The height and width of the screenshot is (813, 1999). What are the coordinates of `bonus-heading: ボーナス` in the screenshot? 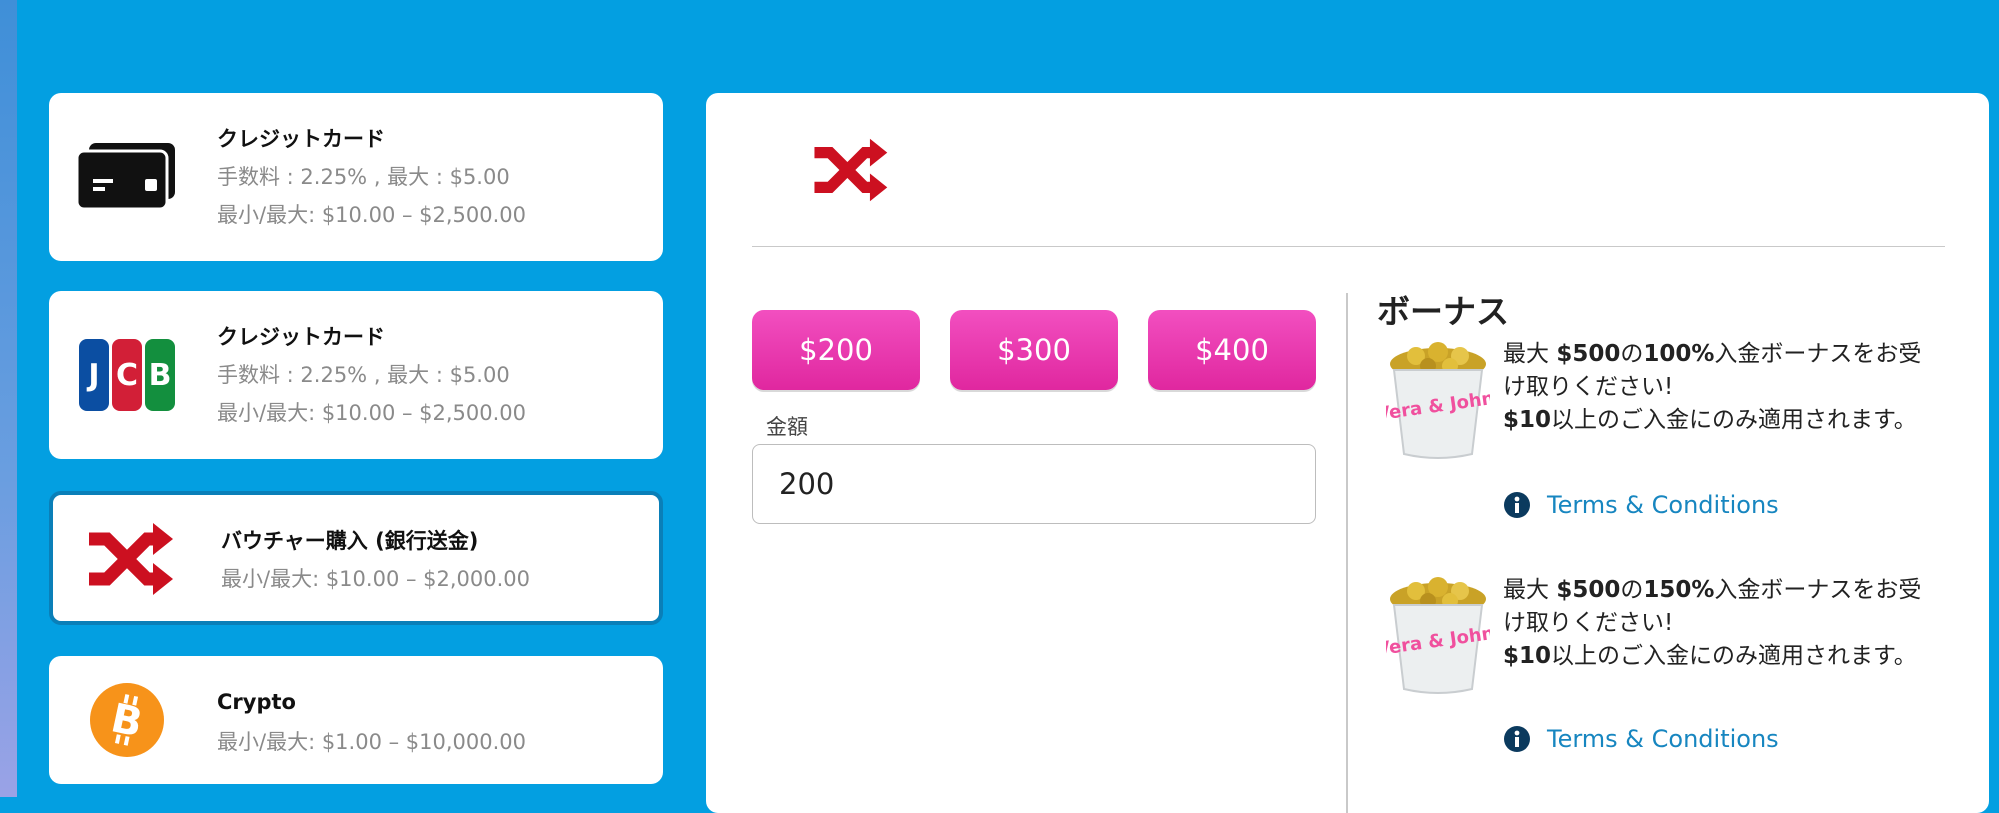 It's located at (1443, 311).